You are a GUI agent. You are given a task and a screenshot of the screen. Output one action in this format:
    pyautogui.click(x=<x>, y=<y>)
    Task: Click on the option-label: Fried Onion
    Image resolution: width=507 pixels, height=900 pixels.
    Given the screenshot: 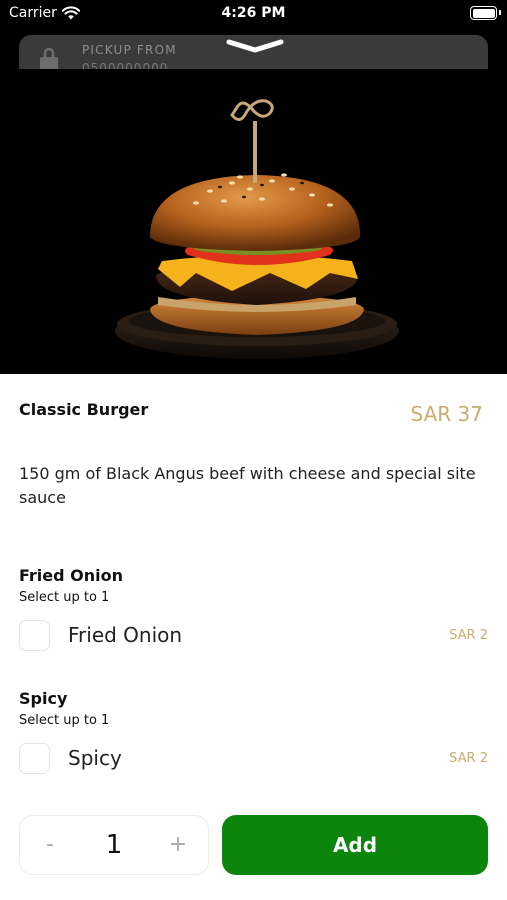 What is the action you would take?
    pyautogui.click(x=125, y=635)
    